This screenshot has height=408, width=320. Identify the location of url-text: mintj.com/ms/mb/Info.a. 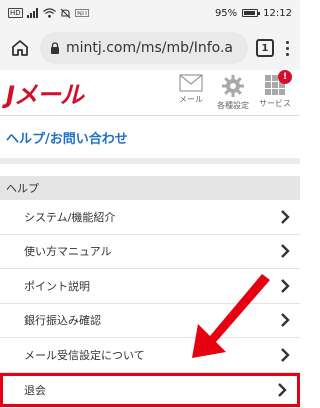
(150, 48).